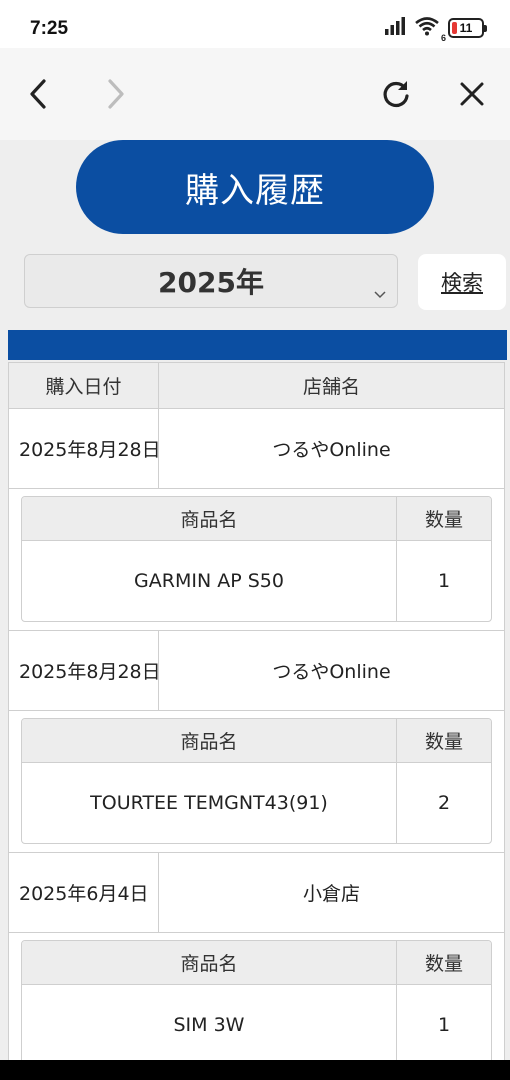  I want to click on reload-button, so click(396, 94).